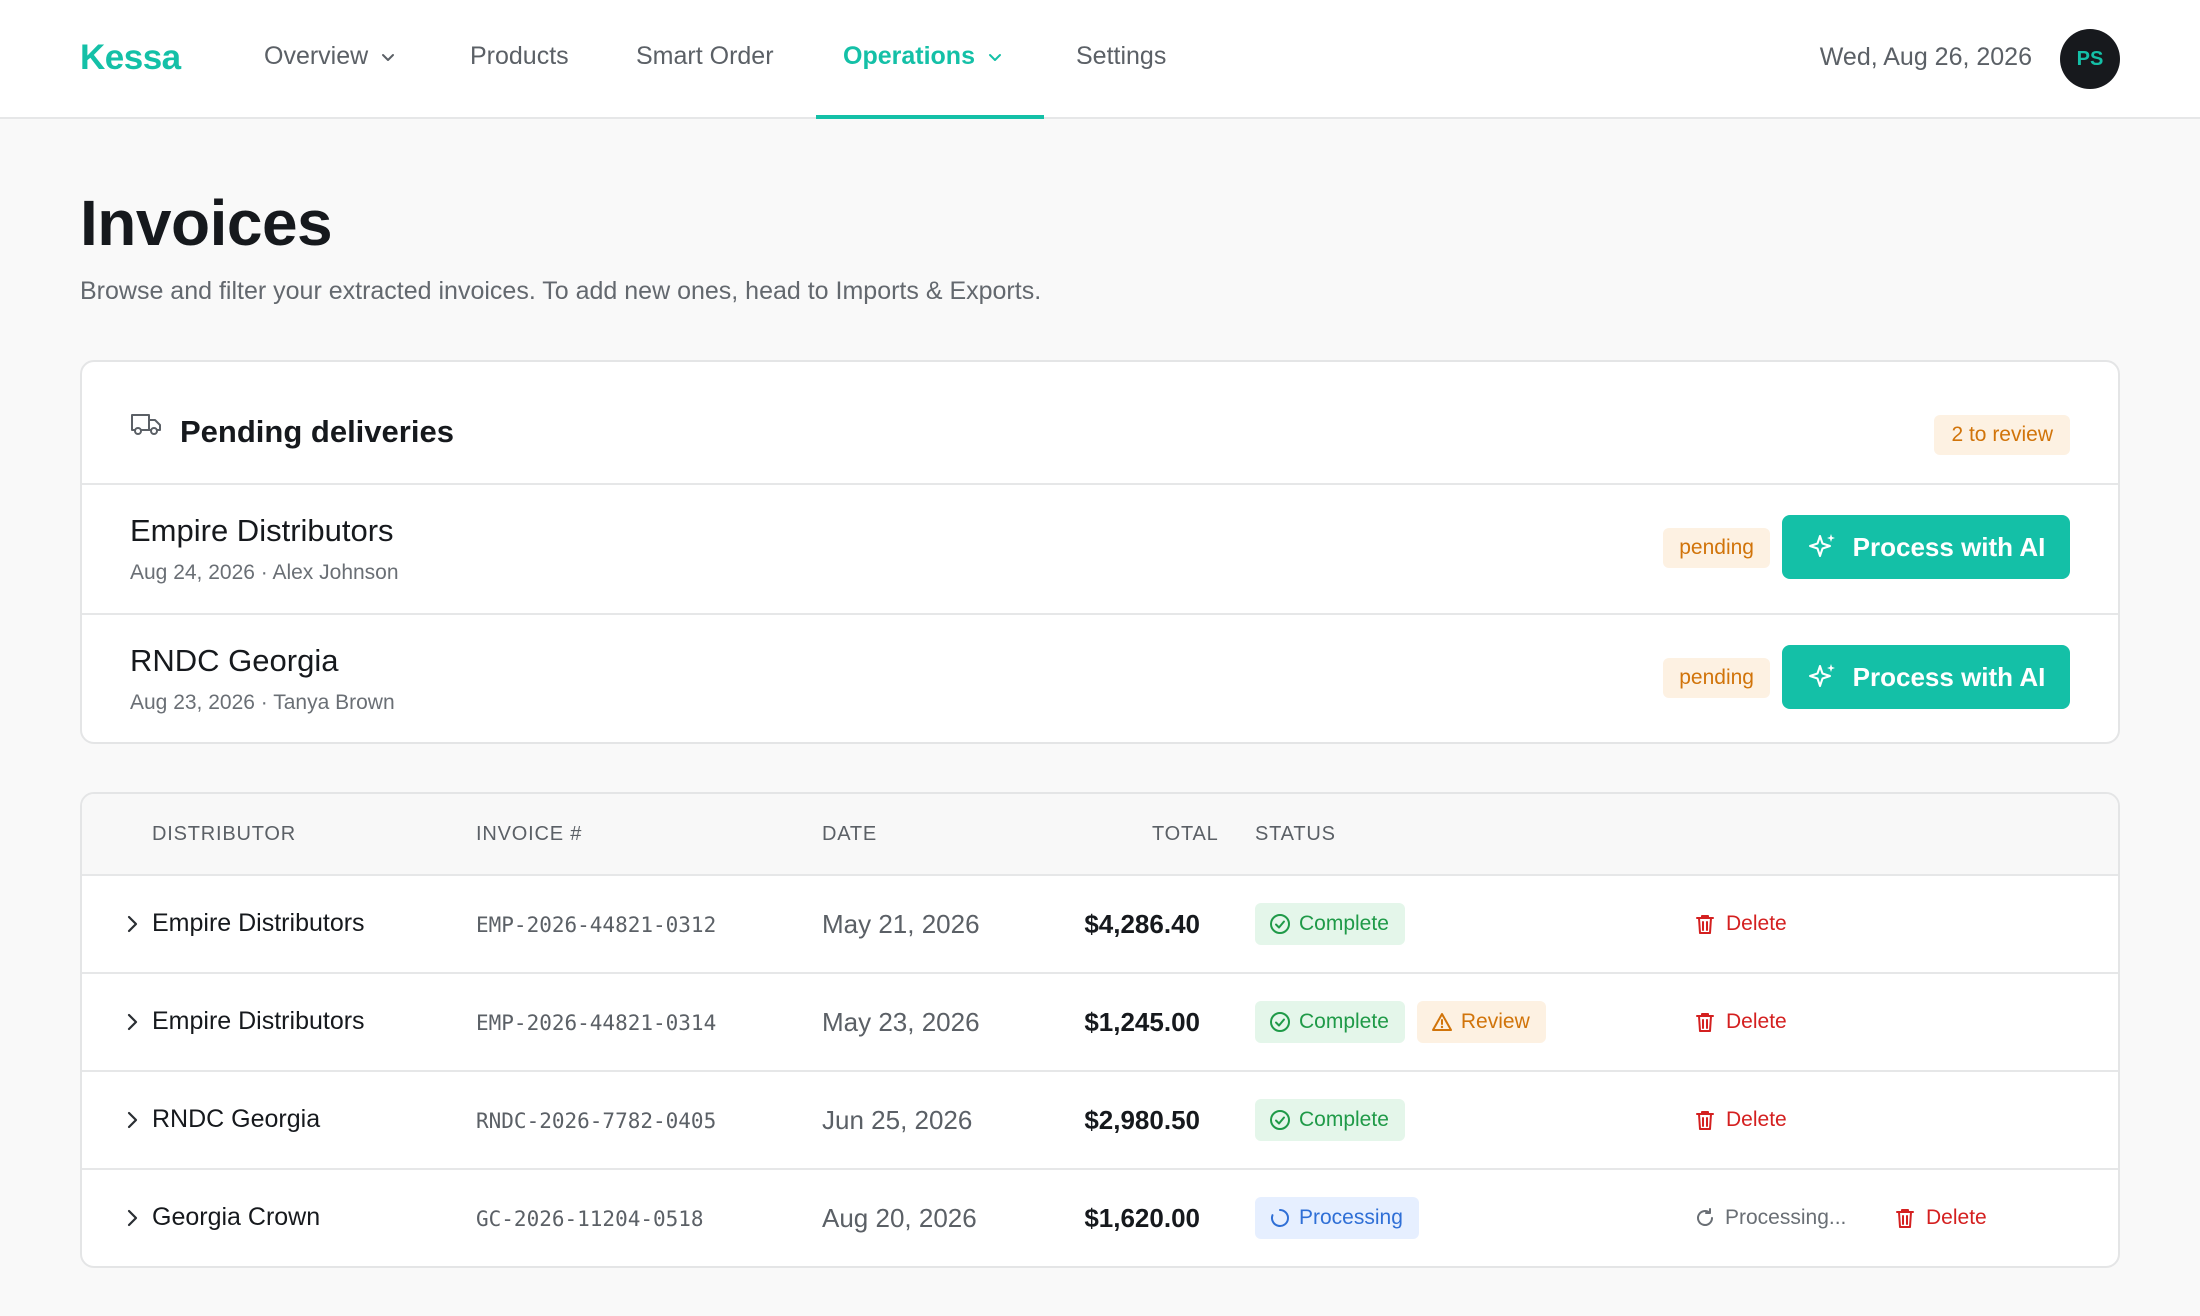  I want to click on pending-deliveries-header: Pending deliveries 2 to review, so click(1100, 423).